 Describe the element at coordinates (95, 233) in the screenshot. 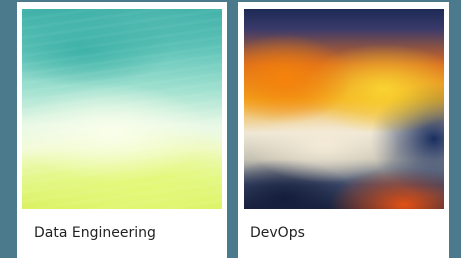

I see `course-title: Data Engineering` at that location.